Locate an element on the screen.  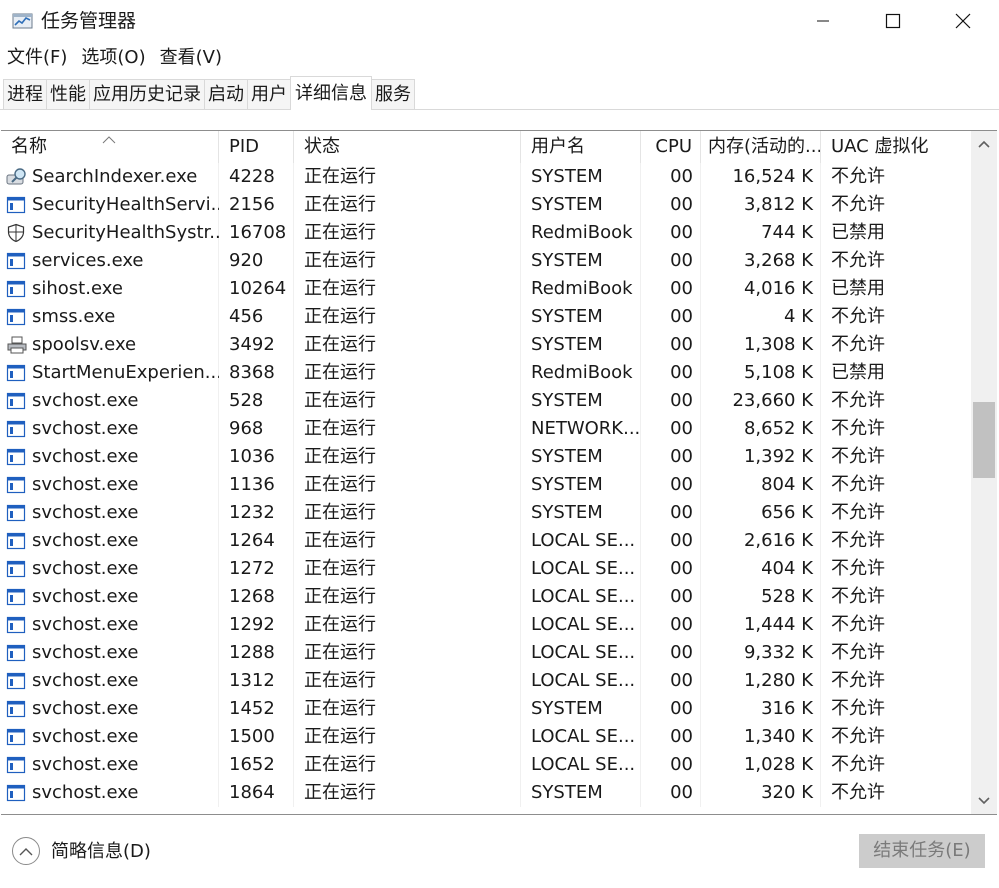
table-row: svchost.exe 968 正在运行 NETWORK... 00 8,652 K 不允许 is located at coordinates (486, 429).